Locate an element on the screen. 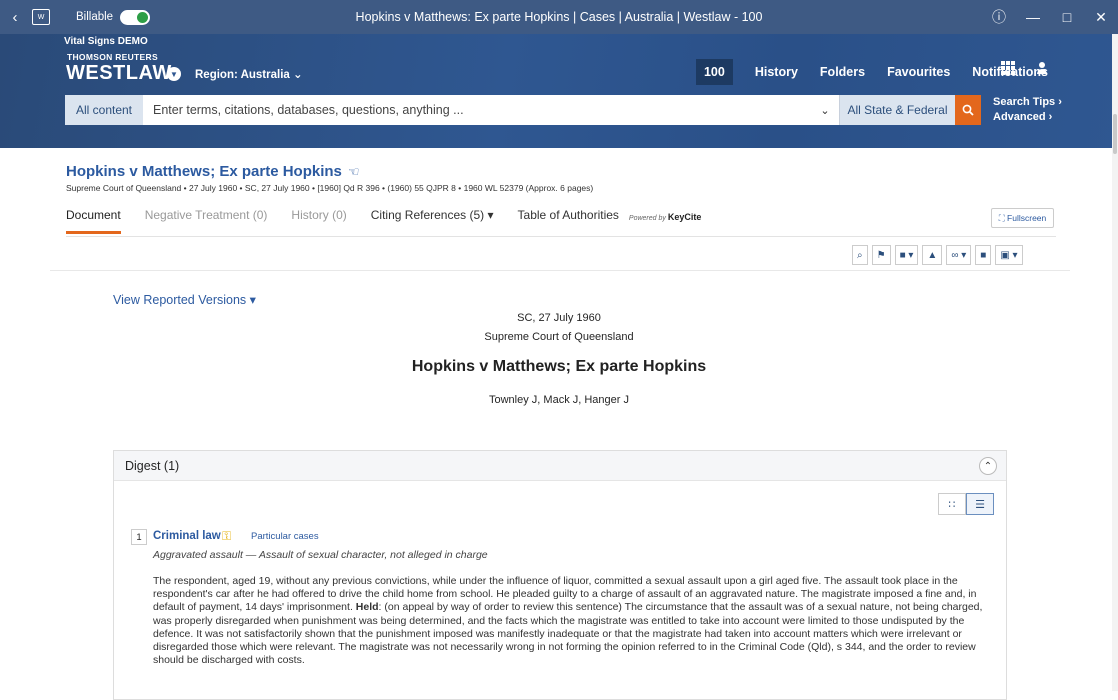  page-scrollbar is located at coordinates (1115, 362).